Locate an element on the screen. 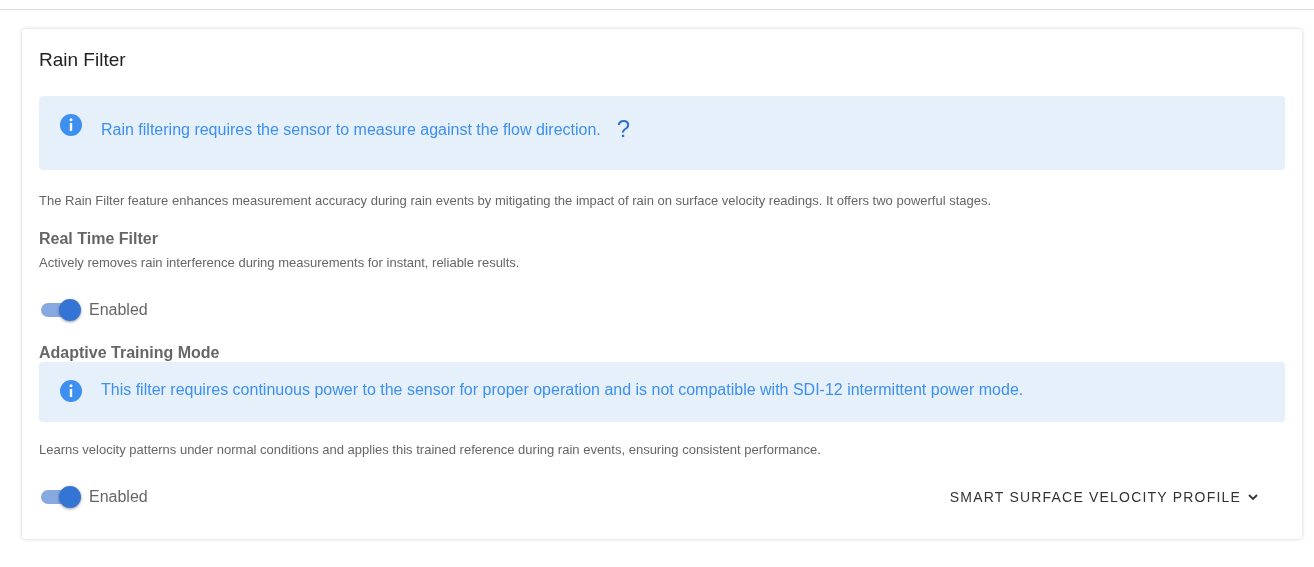 The image size is (1314, 567). profile-button: SMART SURFACE VELOCITY PROFILE is located at coordinates (1104, 497).